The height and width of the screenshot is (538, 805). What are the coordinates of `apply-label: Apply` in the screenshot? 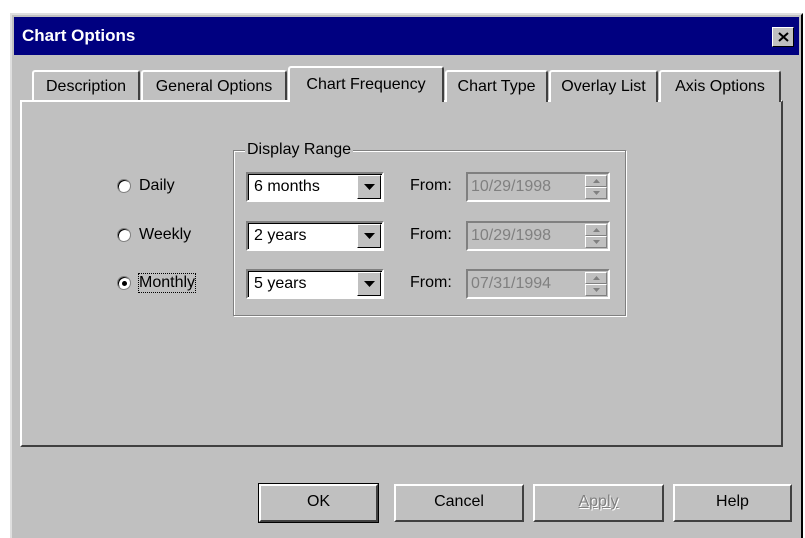 It's located at (598, 501).